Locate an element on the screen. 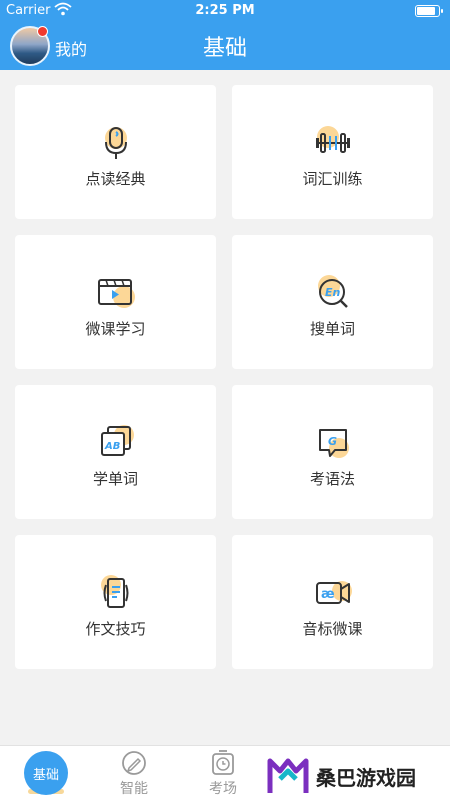 The height and width of the screenshot is (800, 450). header-bar: Carrier 2:25 PM 我的 基础 is located at coordinates (225, 35).